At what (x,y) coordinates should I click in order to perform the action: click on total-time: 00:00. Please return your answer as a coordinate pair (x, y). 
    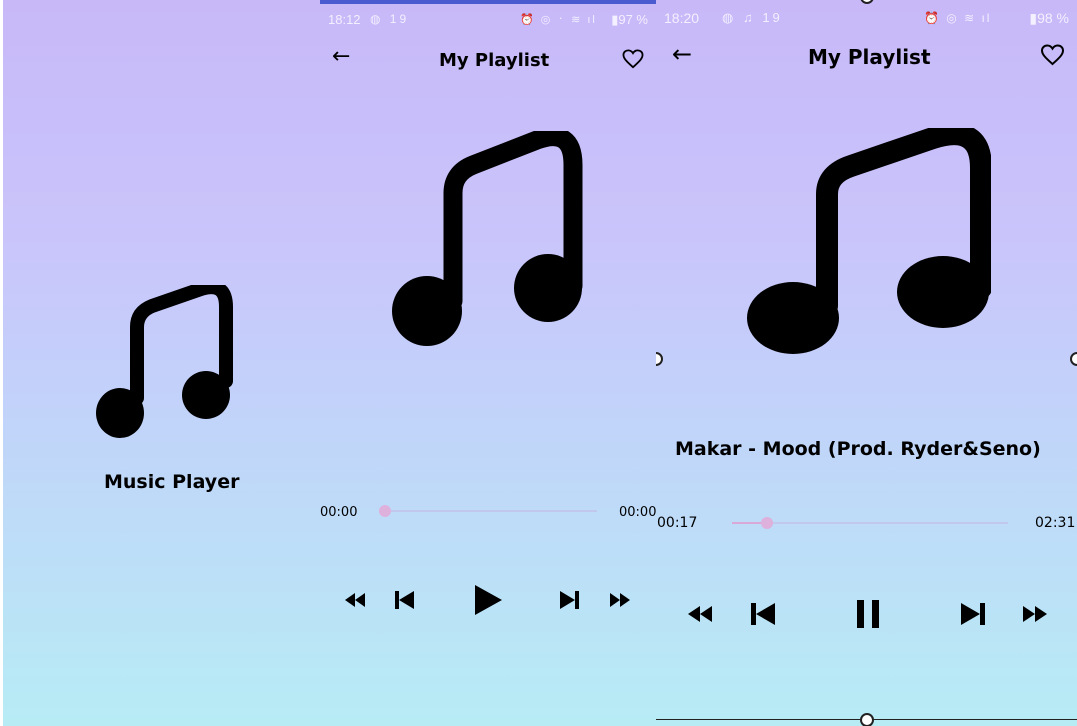
    Looking at the image, I should click on (637, 512).